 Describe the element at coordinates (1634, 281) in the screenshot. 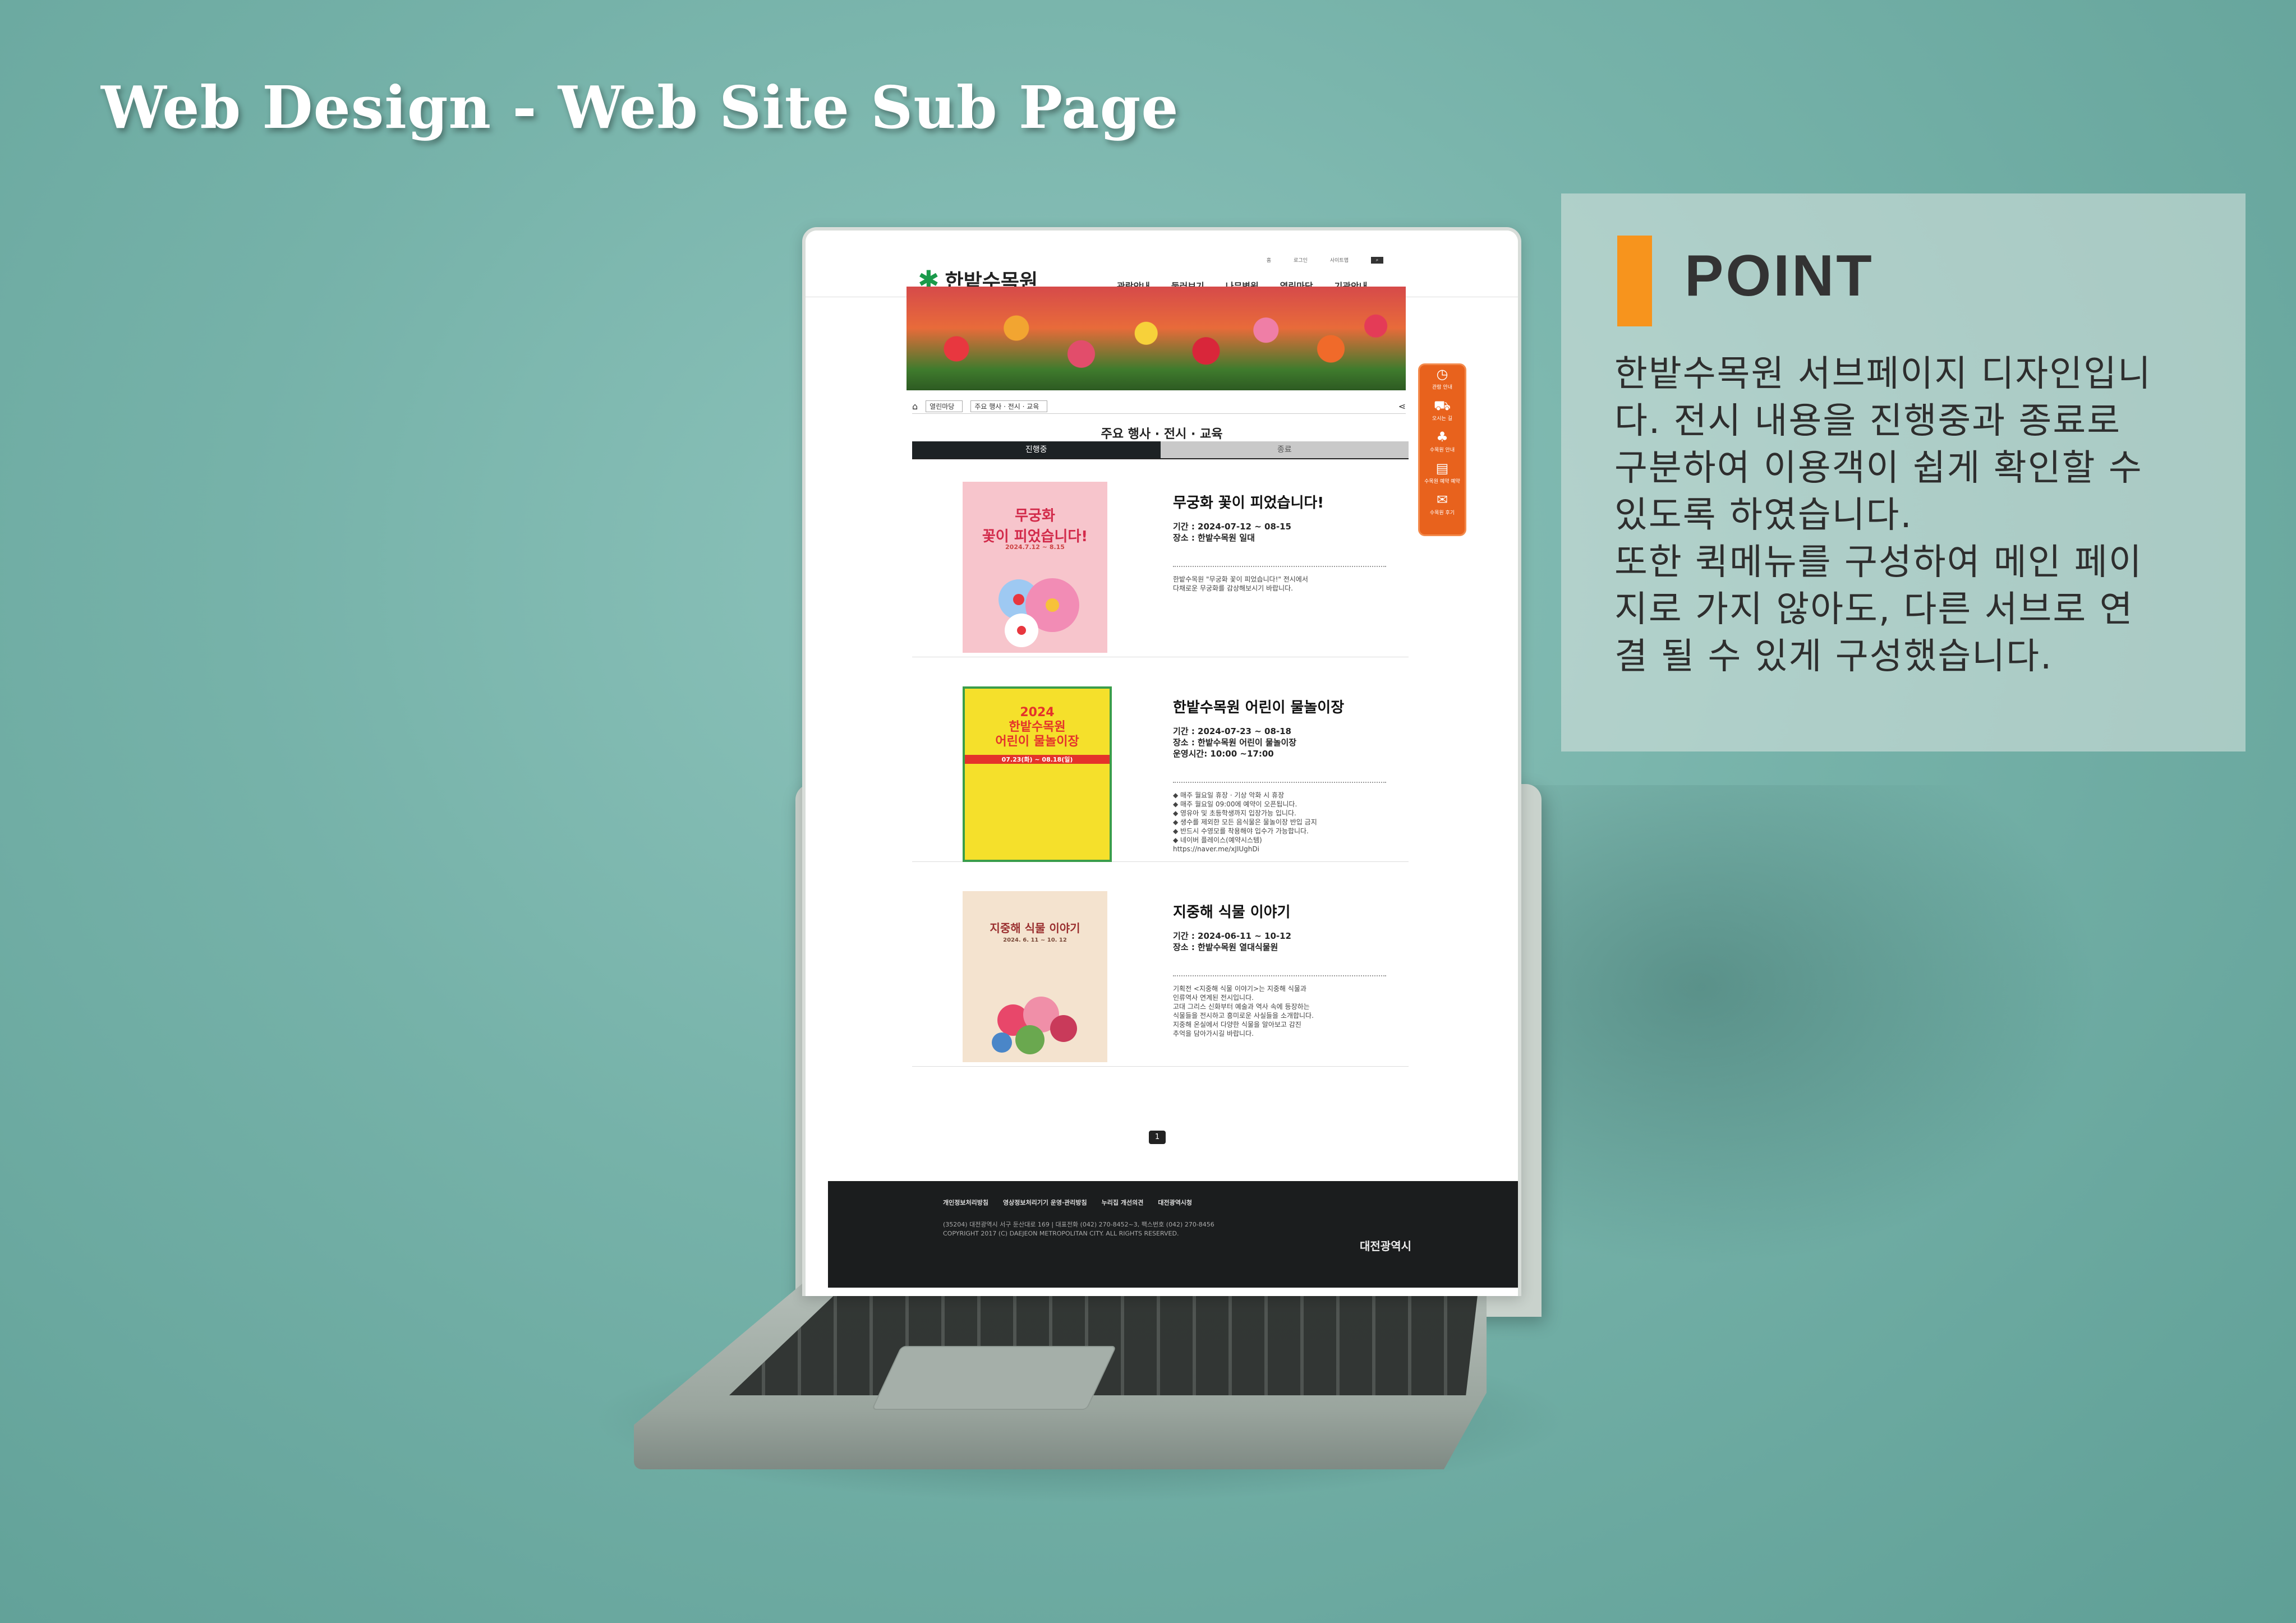

I see `point-accent-bar` at that location.